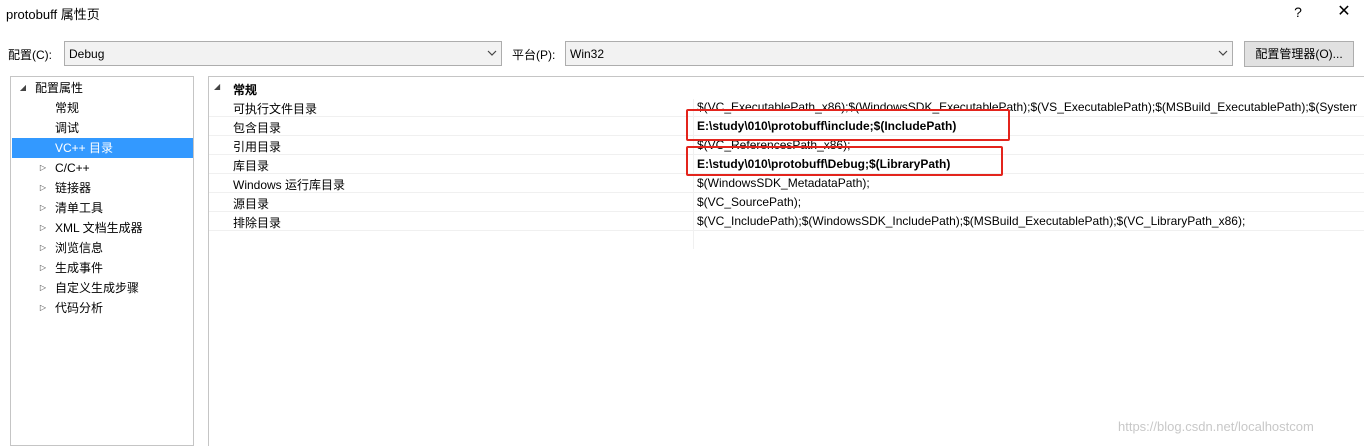 The image size is (1364, 446). What do you see at coordinates (251, 166) in the screenshot?
I see `property-name: 库目录` at bounding box center [251, 166].